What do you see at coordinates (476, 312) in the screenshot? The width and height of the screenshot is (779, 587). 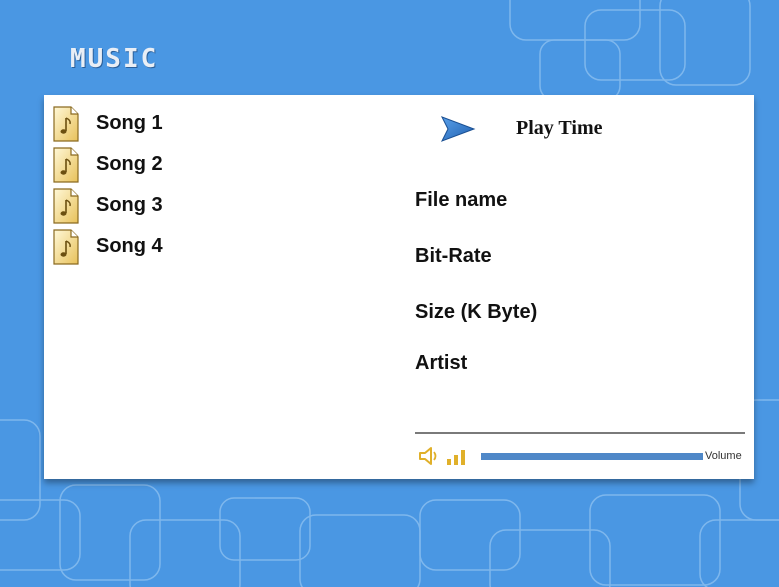 I see `size-label: Size (K Byte)` at bounding box center [476, 312].